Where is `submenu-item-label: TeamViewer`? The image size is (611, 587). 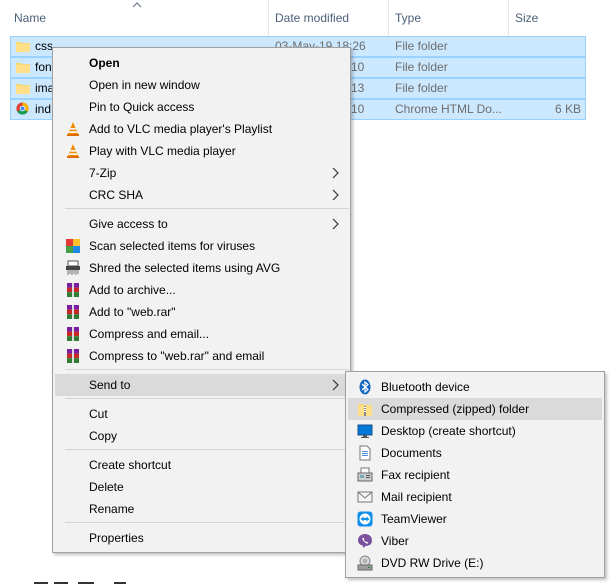
submenu-item-label: TeamViewer is located at coordinates (414, 519).